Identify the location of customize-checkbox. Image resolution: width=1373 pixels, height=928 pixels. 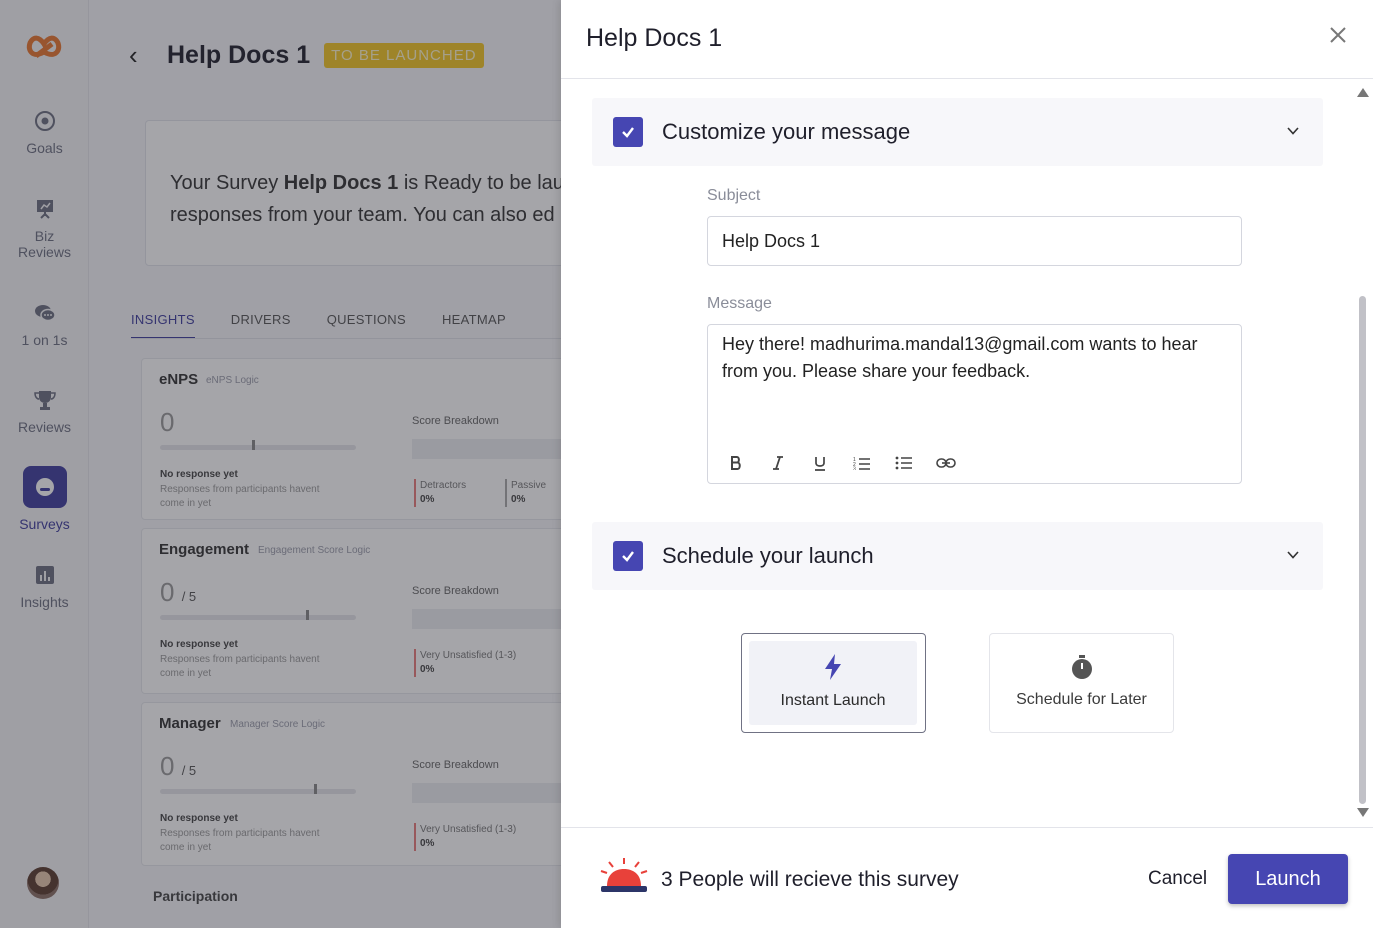
(628, 132).